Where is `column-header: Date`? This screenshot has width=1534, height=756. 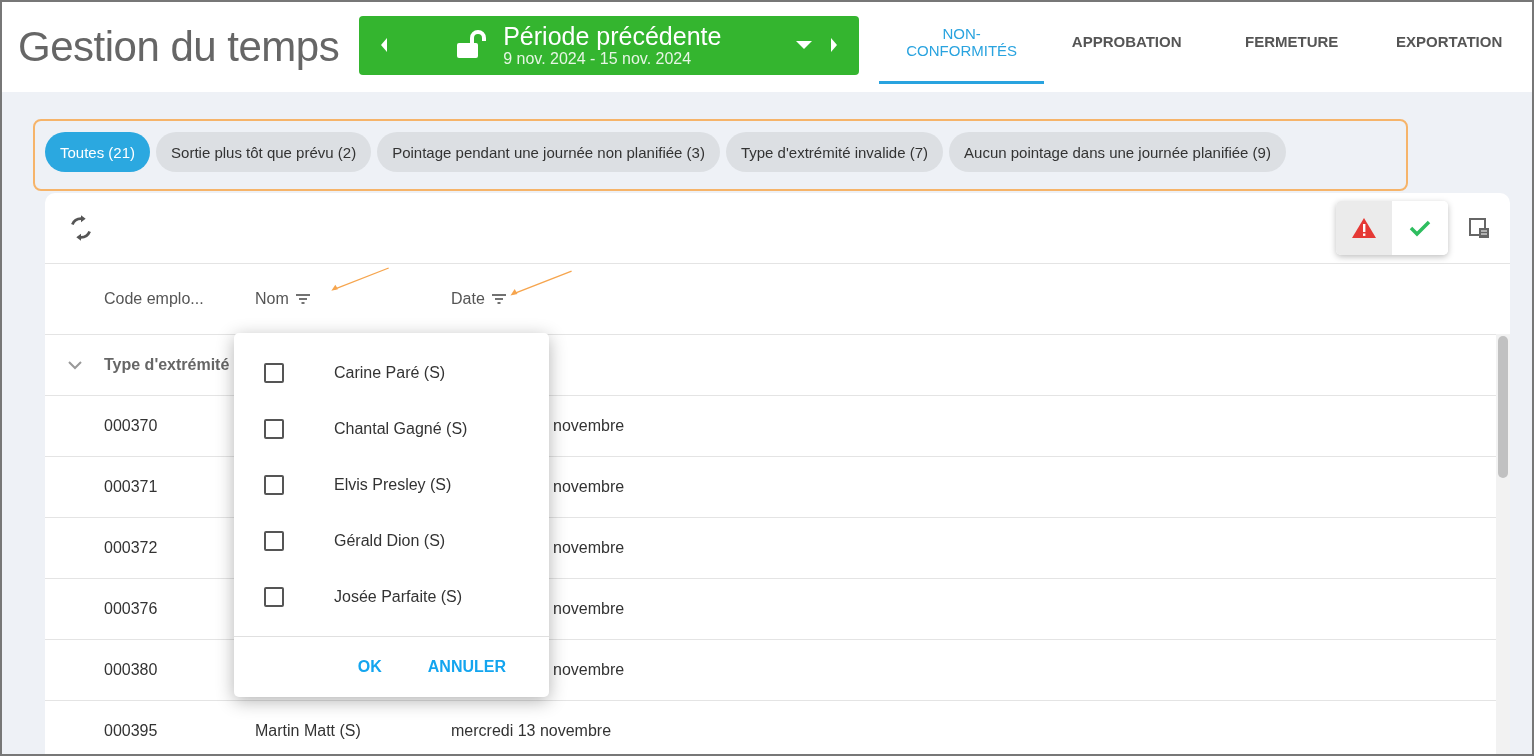
column-header: Date is located at coordinates (468, 299).